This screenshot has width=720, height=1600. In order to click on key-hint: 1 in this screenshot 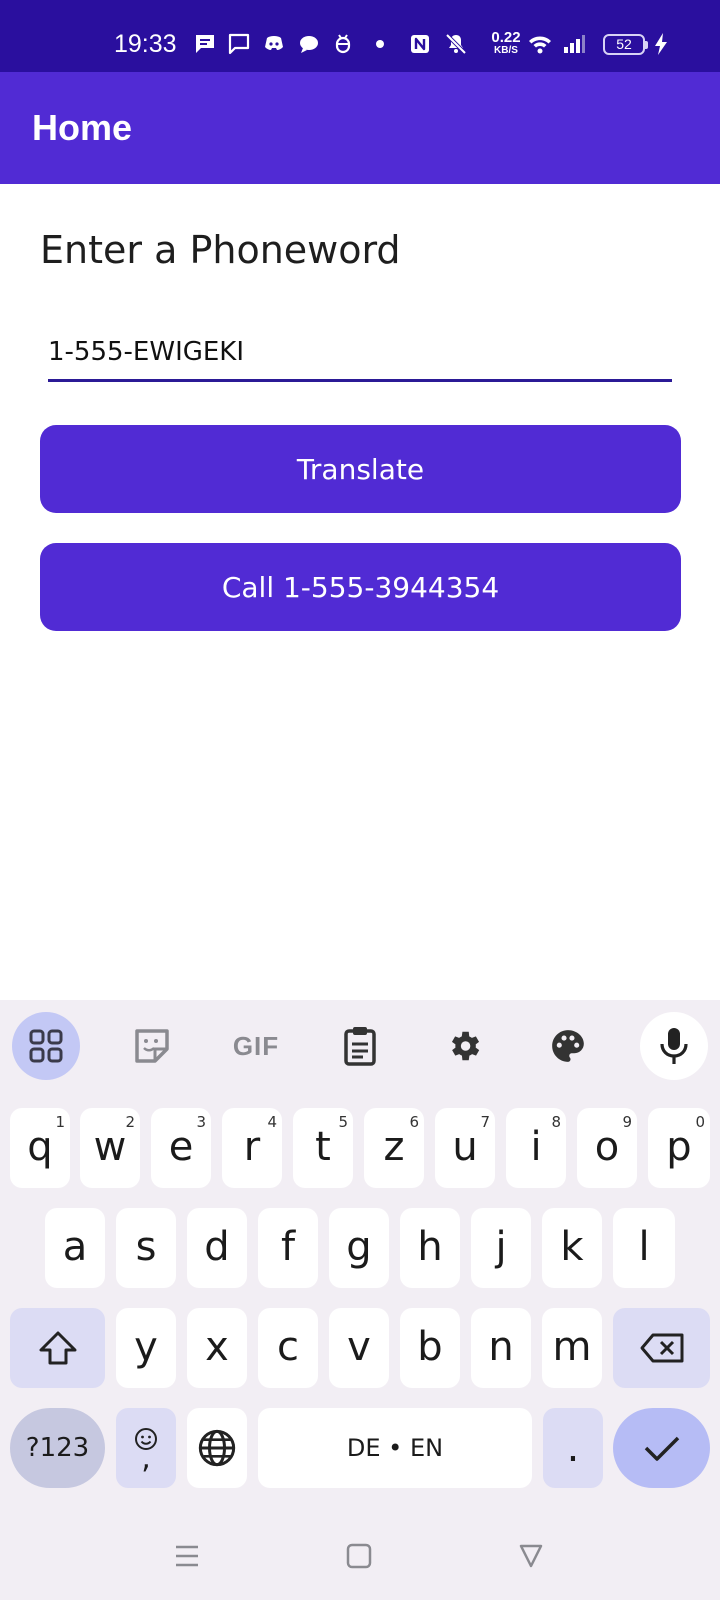, I will do `click(60, 1122)`.